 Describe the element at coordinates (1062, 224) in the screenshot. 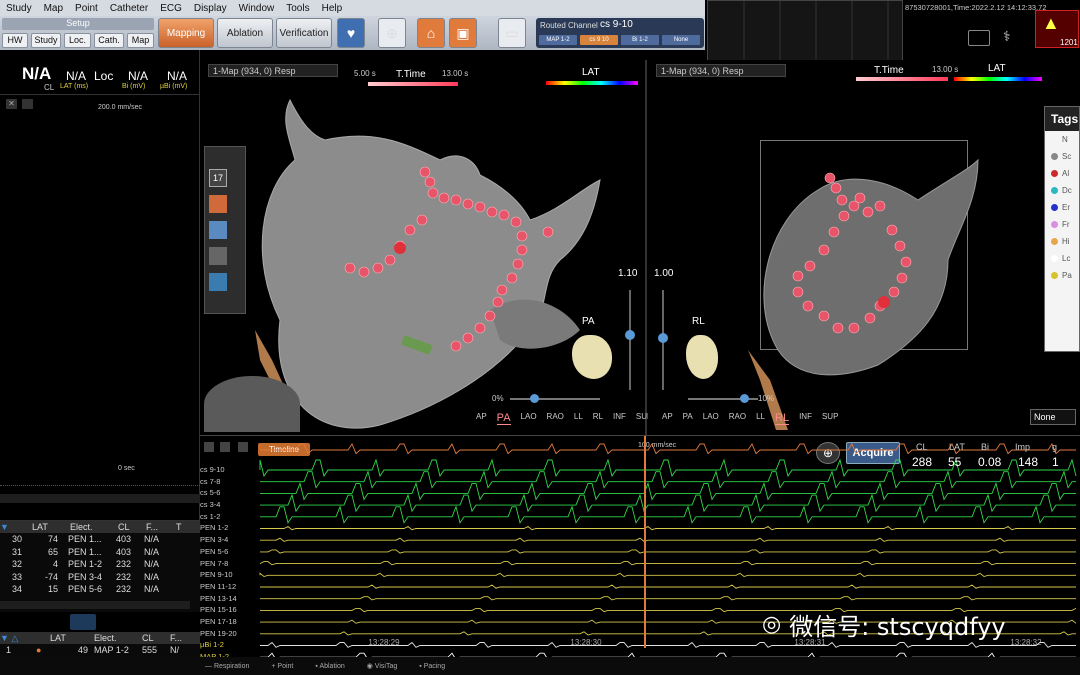

I see `tag-item: Fr` at that location.